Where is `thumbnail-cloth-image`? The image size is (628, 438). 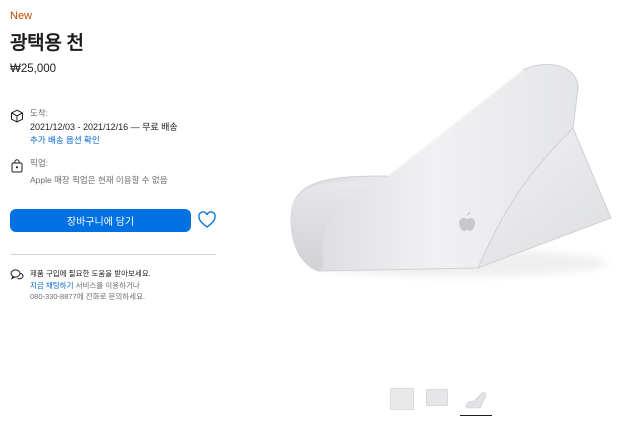 thumbnail-cloth-image is located at coordinates (476, 400).